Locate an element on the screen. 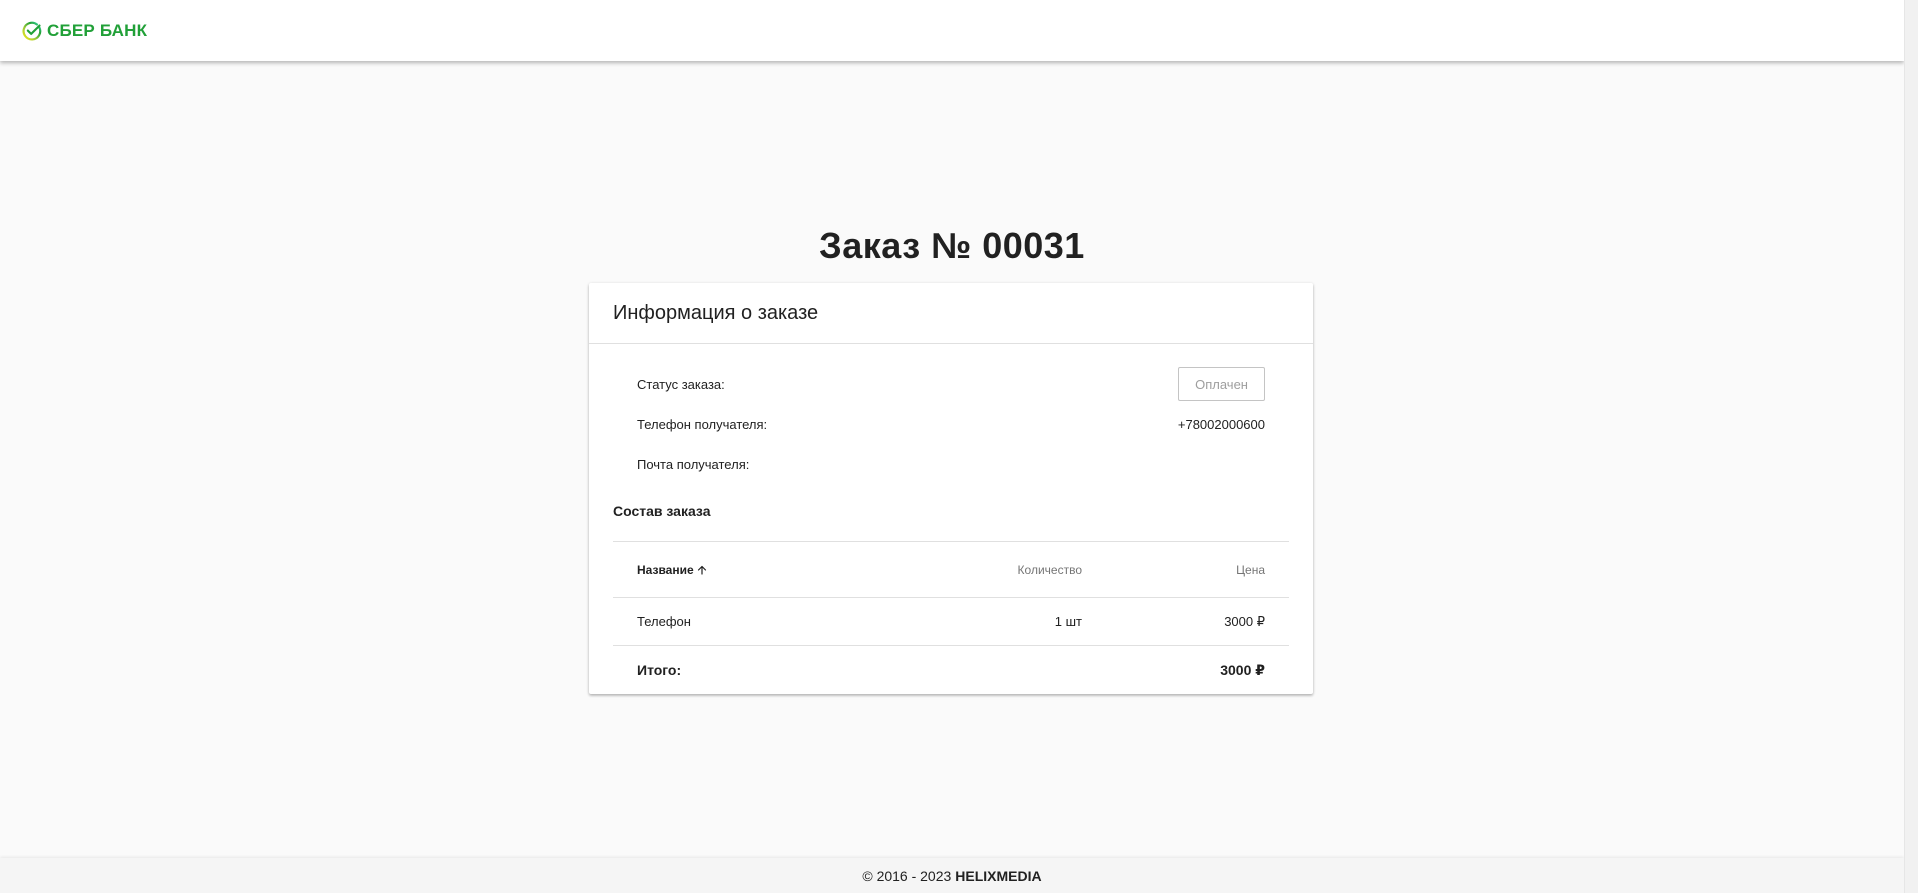 The image size is (1918, 893). status-label: Статус заказа: is located at coordinates (681, 384).